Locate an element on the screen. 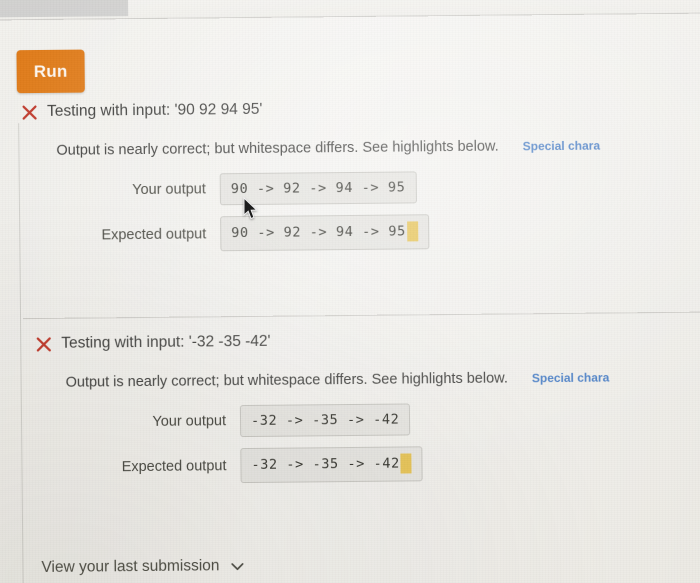  your-output-value: 90 -> 92 -> 94 -> 95 is located at coordinates (318, 187).